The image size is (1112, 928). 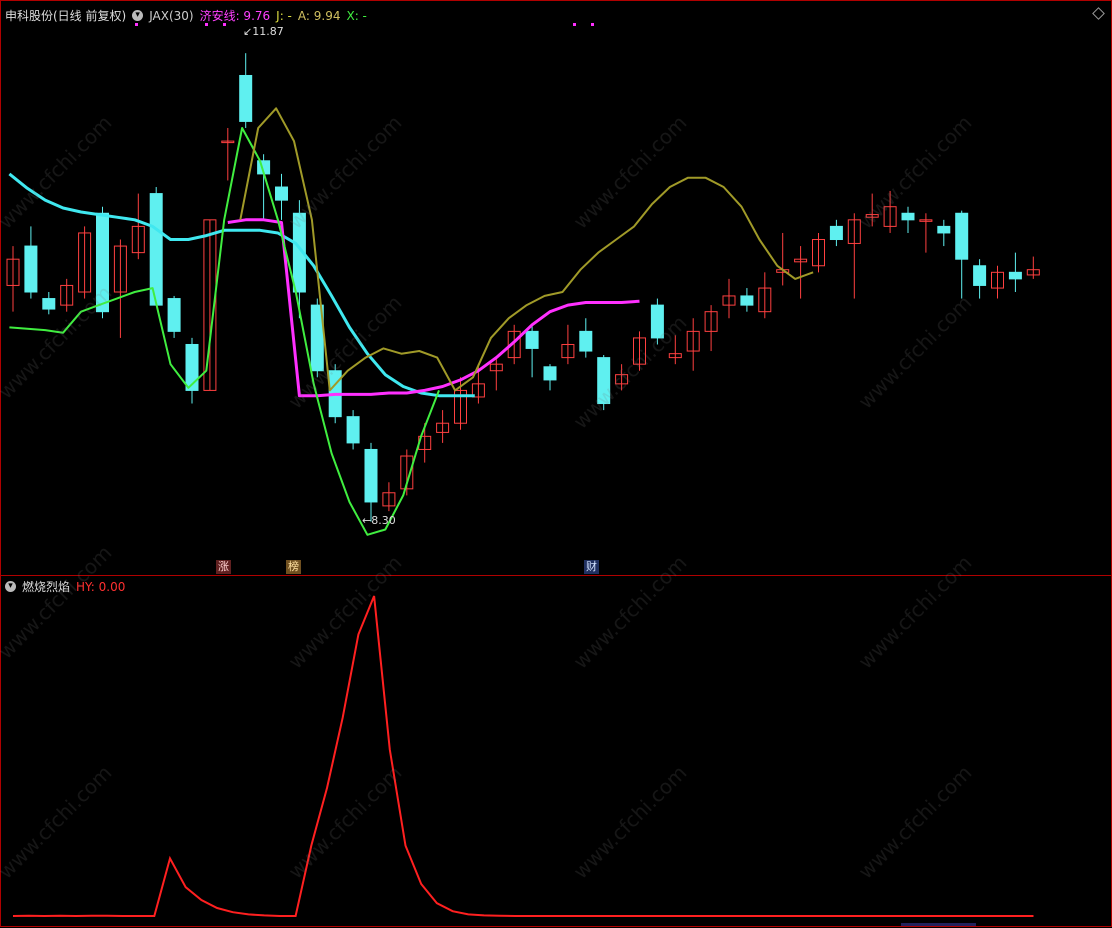 What do you see at coordinates (591, 567) in the screenshot?
I see `finance-tag: 财` at bounding box center [591, 567].